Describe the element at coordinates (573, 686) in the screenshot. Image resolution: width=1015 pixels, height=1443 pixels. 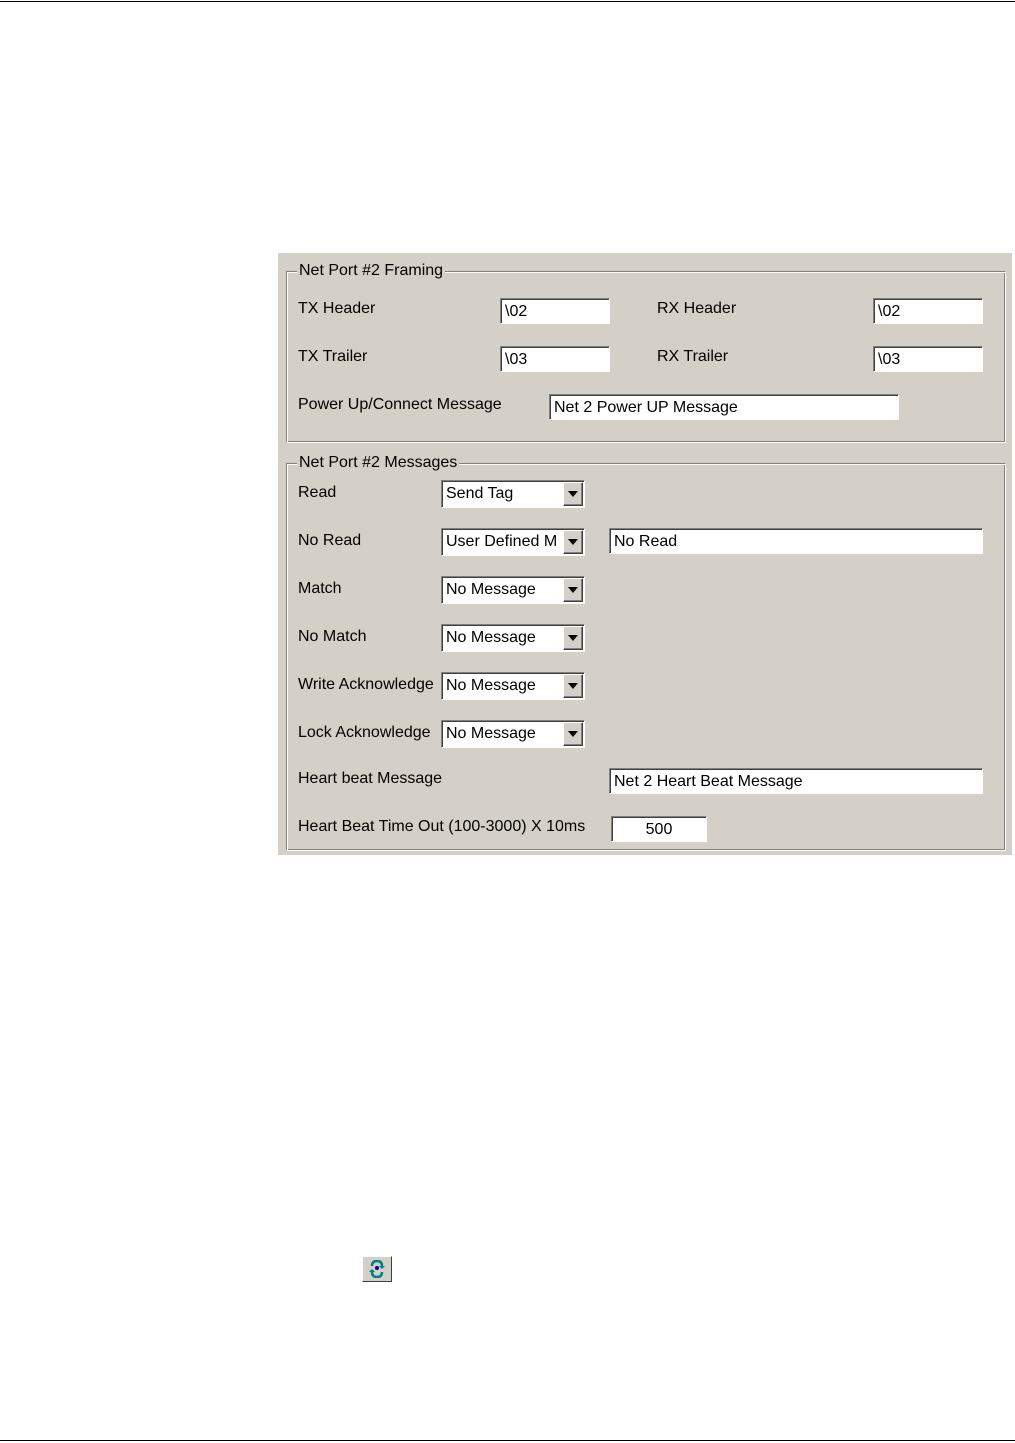
I see `write-acknowledge-dropdown-arrow-icon` at that location.